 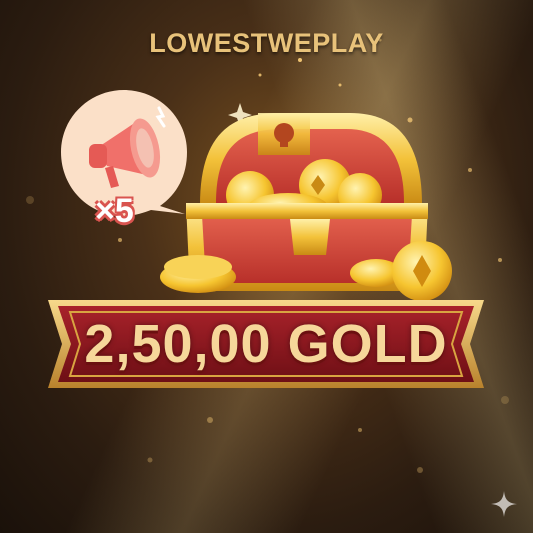 I want to click on sparkle-icon, so click(x=504, y=504).